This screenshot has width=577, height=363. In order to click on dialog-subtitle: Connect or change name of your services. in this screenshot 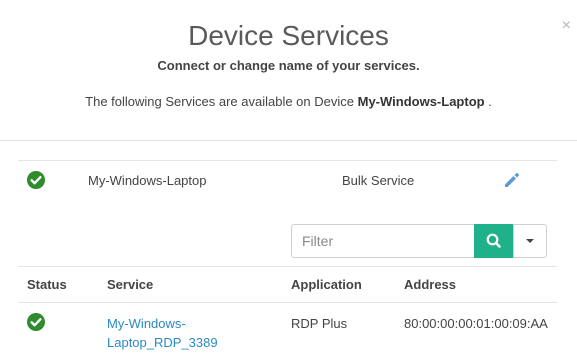, I will do `click(288, 65)`.